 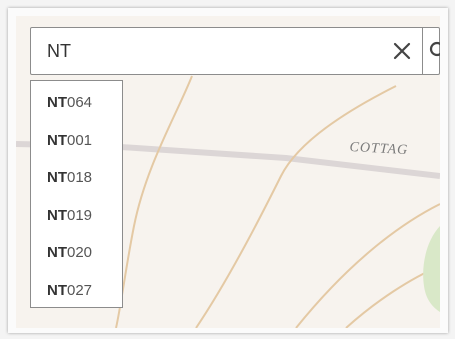 I want to click on search-icon, so click(x=434, y=49).